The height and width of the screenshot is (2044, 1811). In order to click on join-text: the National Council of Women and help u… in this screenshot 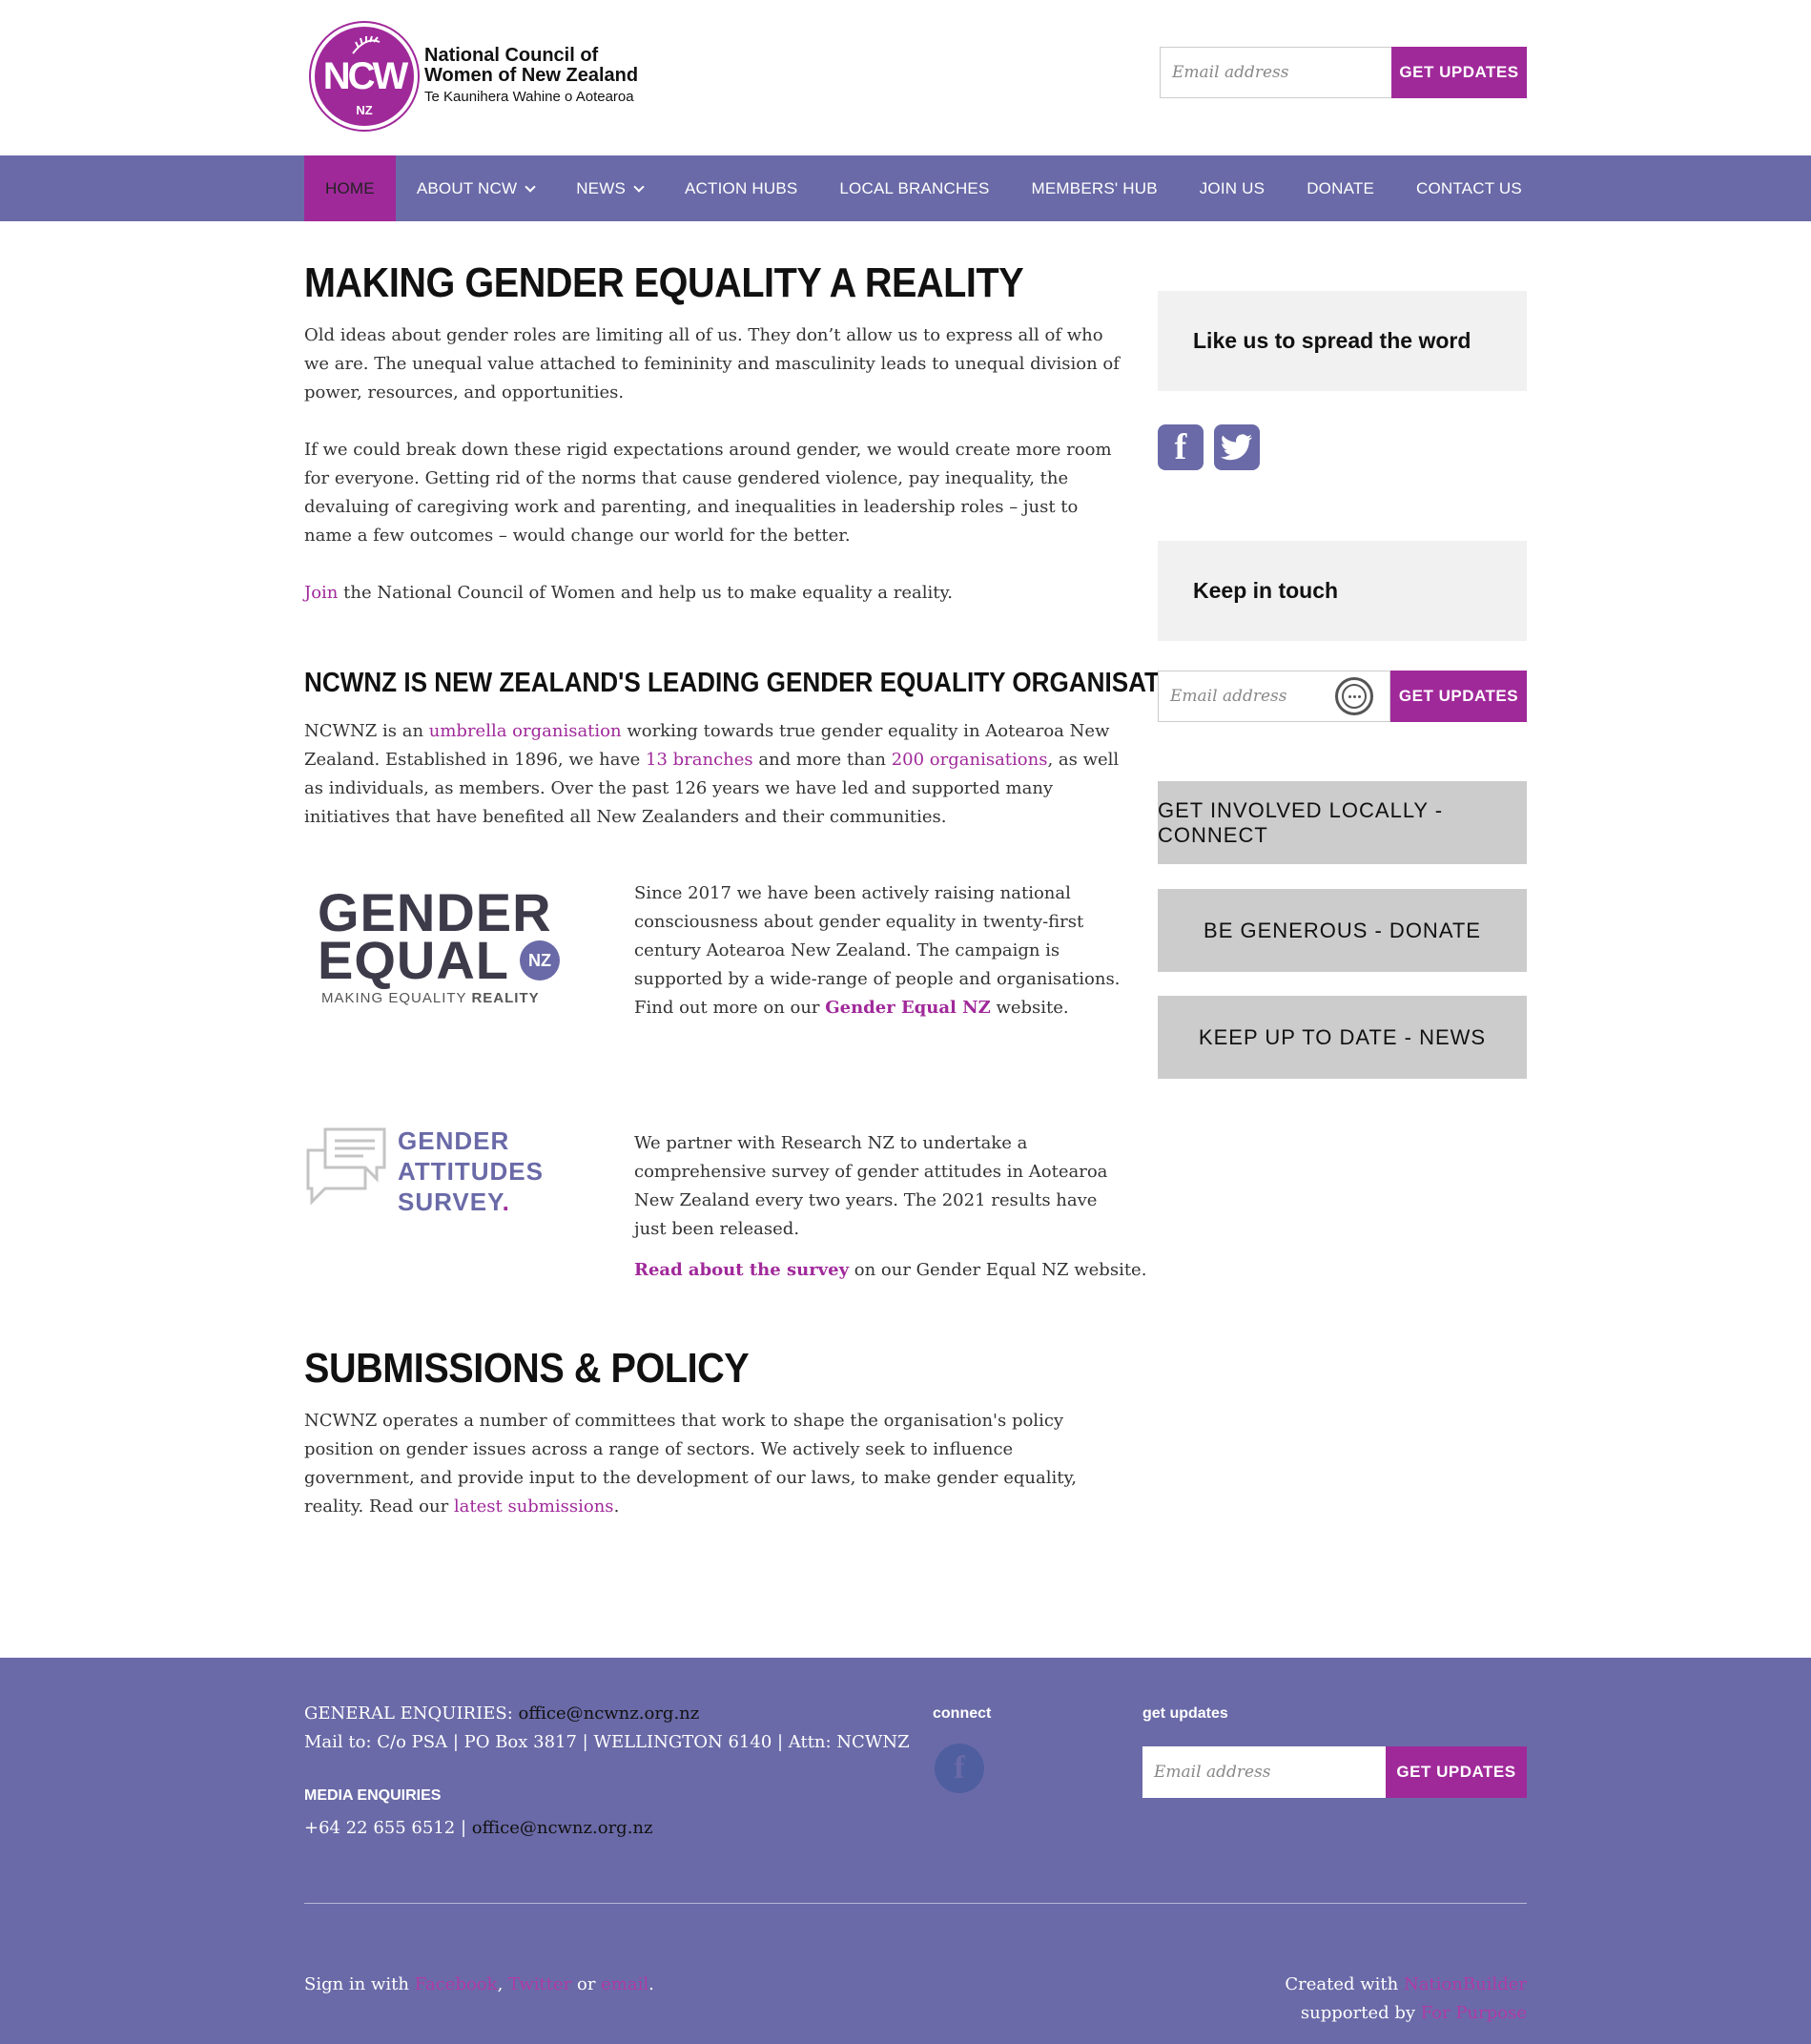, I will do `click(646, 593)`.